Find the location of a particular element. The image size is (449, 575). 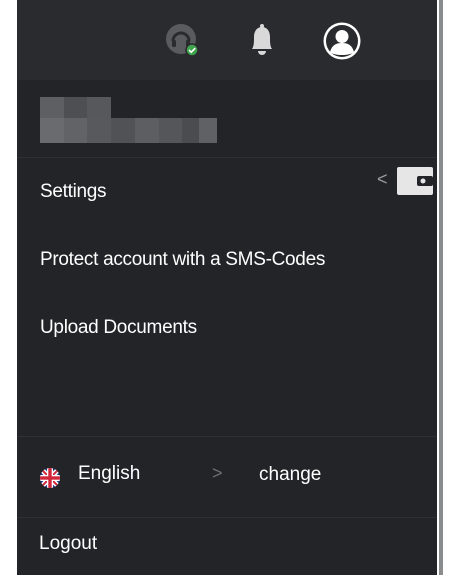

language-label: English is located at coordinates (109, 473).